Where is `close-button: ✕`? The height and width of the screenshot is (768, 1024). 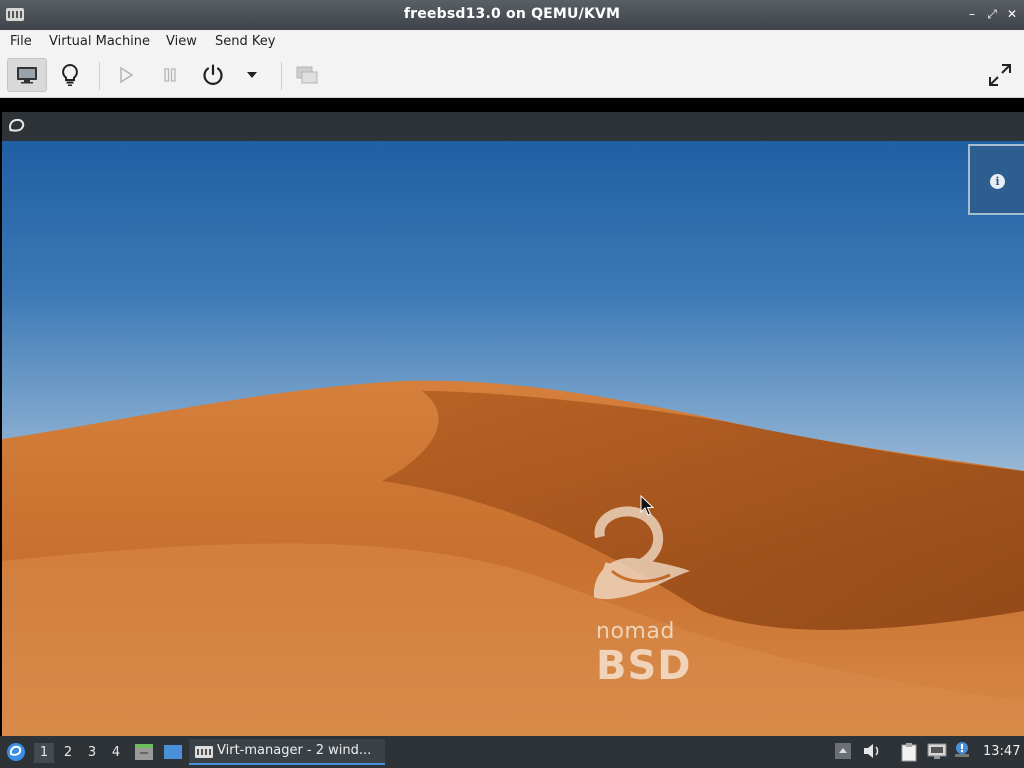 close-button: ✕ is located at coordinates (1012, 14).